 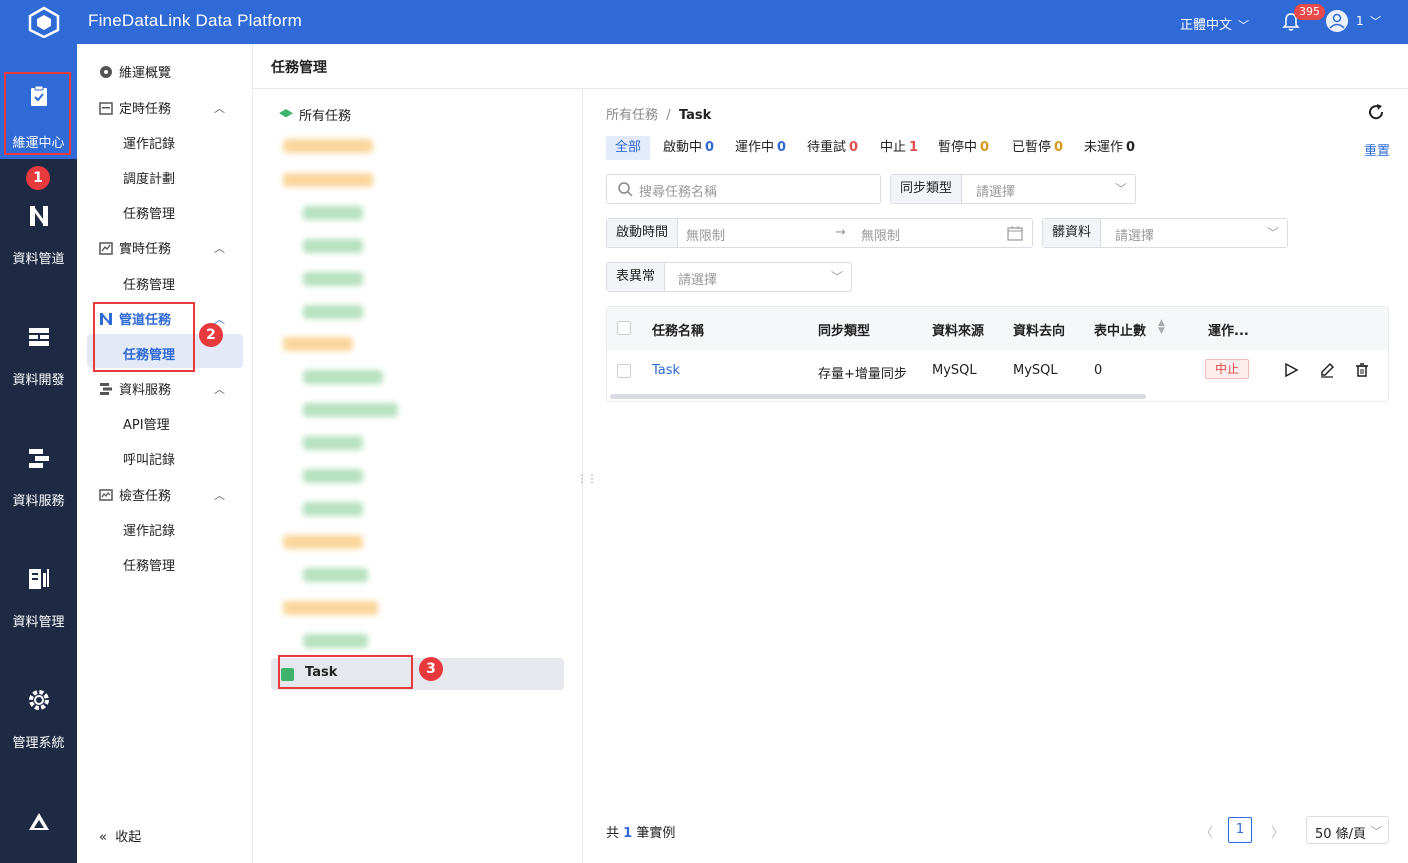 What do you see at coordinates (666, 370) in the screenshot?
I see `task-name-link: Task` at bounding box center [666, 370].